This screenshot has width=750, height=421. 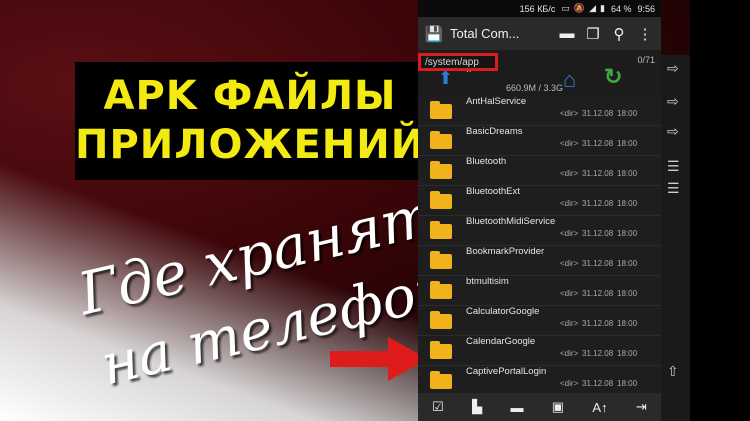 What do you see at coordinates (602, 8) in the screenshot?
I see `battery-icon: ▮` at bounding box center [602, 8].